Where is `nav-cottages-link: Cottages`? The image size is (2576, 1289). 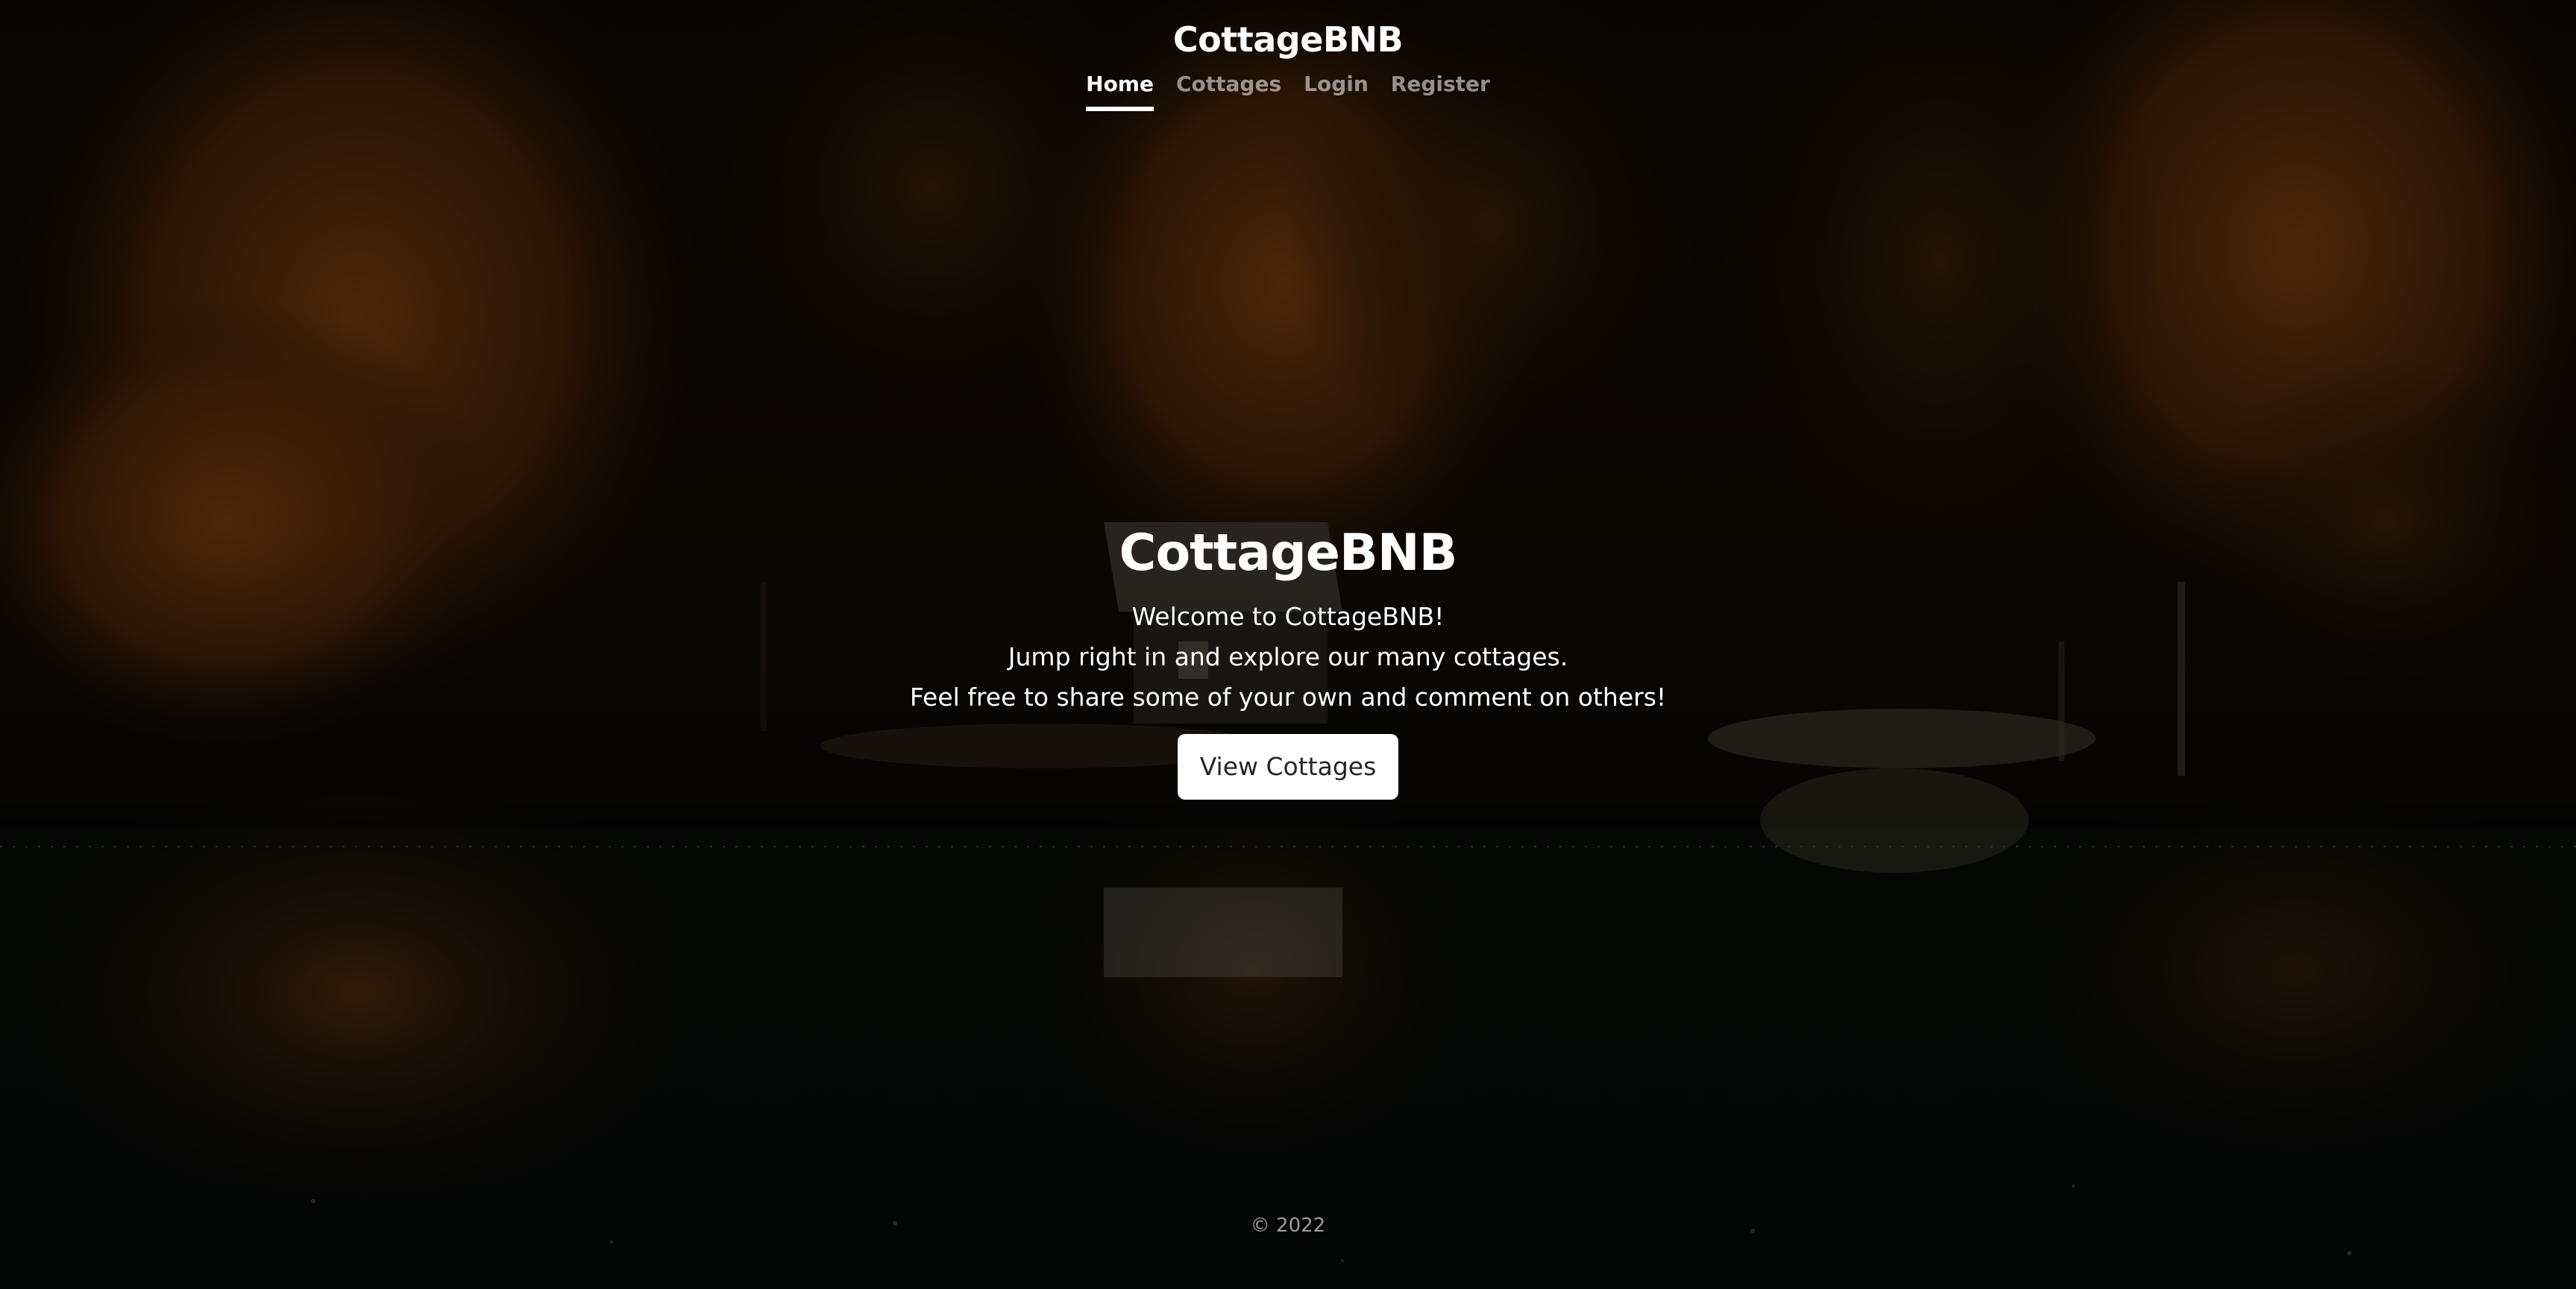
nav-cottages-link: Cottages is located at coordinates (1228, 91).